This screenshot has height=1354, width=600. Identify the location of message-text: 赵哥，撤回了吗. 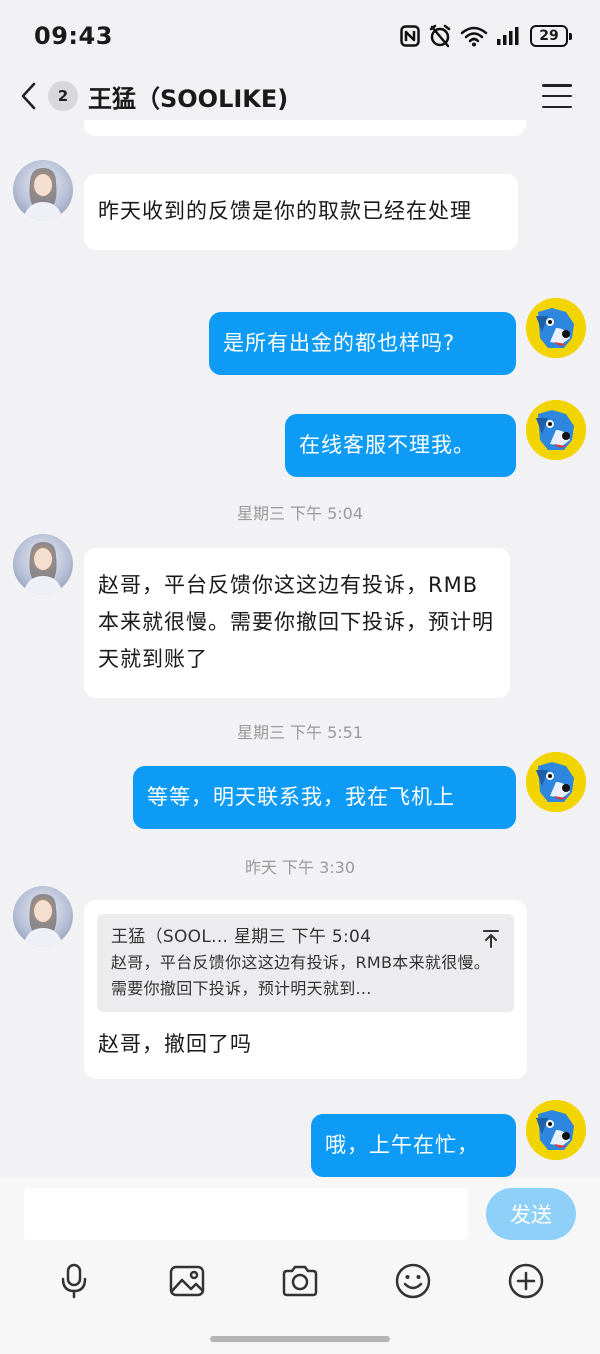
(175, 1044).